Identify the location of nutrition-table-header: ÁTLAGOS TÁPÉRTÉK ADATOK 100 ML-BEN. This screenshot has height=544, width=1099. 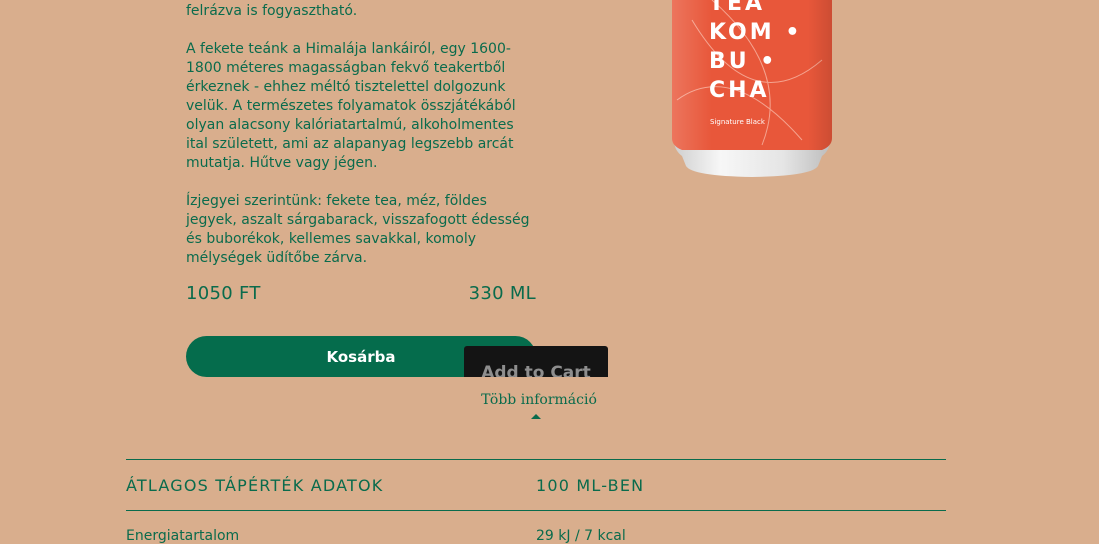
(536, 485).